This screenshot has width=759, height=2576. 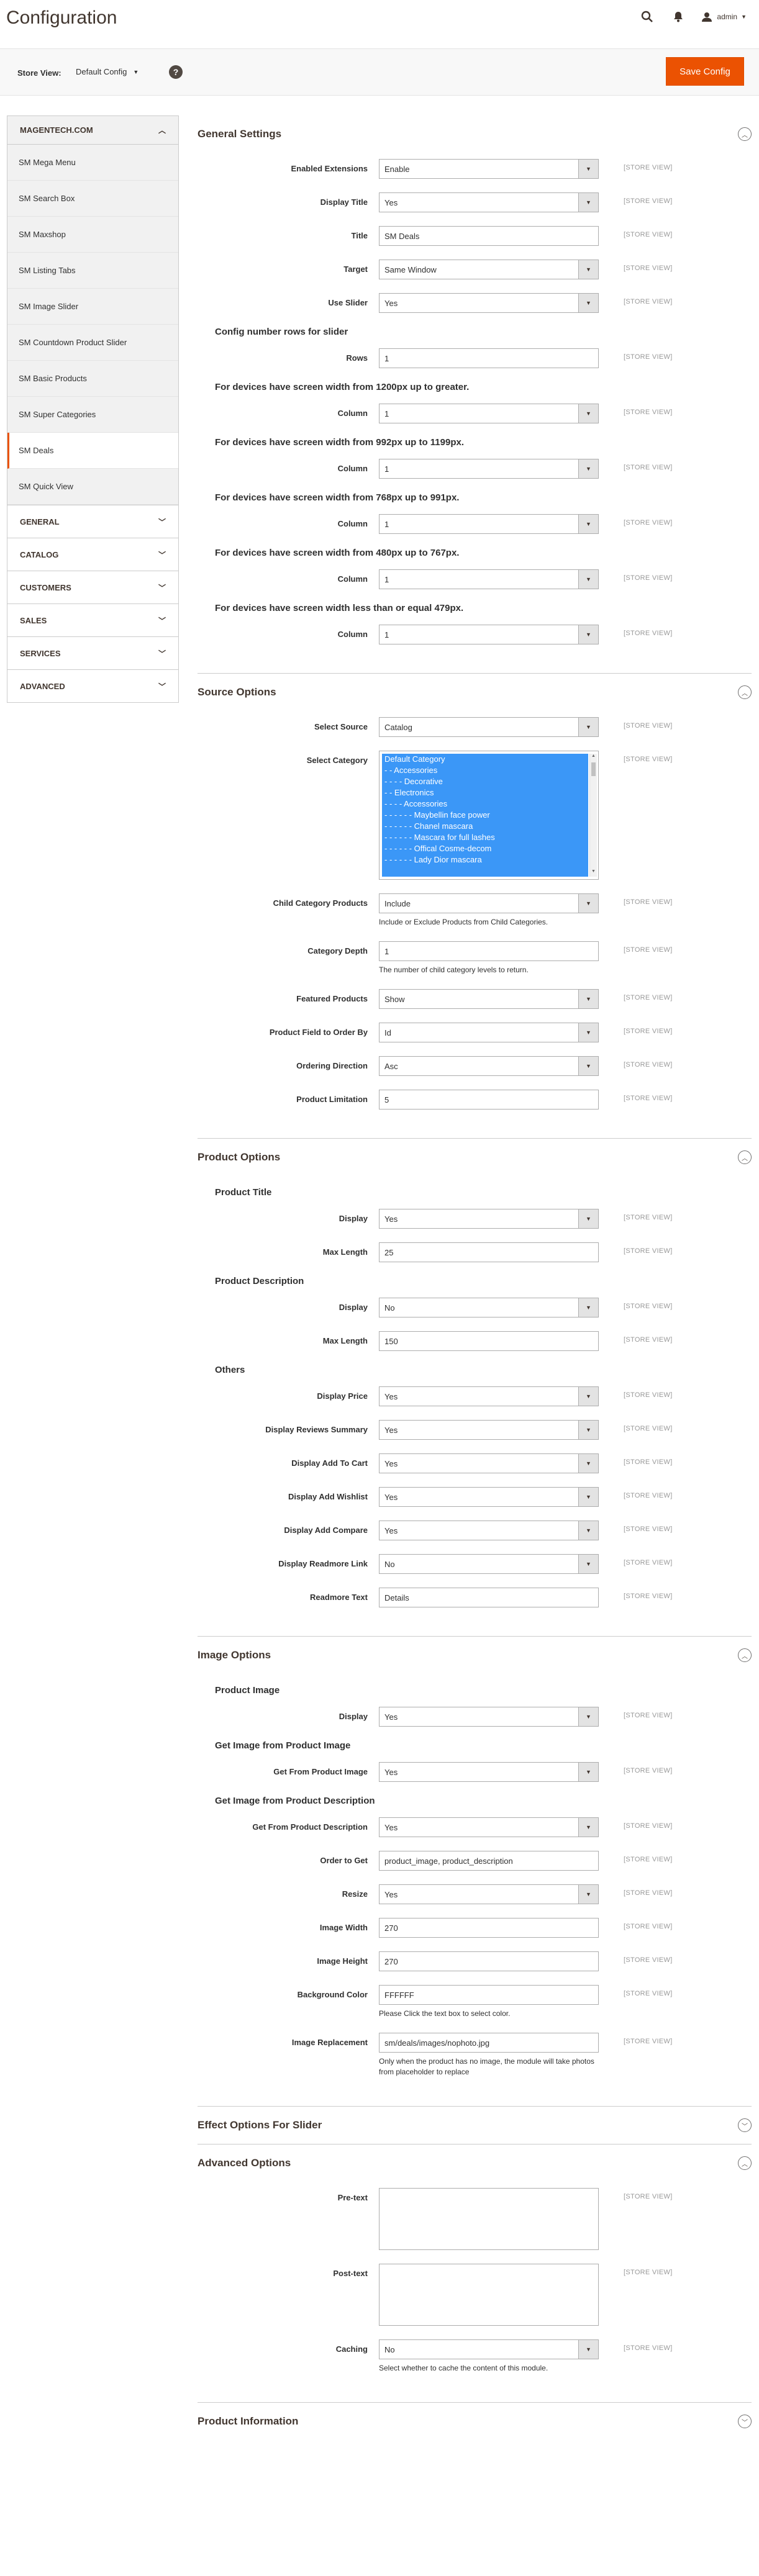 I want to click on sidebar-group-general: GENERAL ﹀, so click(x=92, y=521).